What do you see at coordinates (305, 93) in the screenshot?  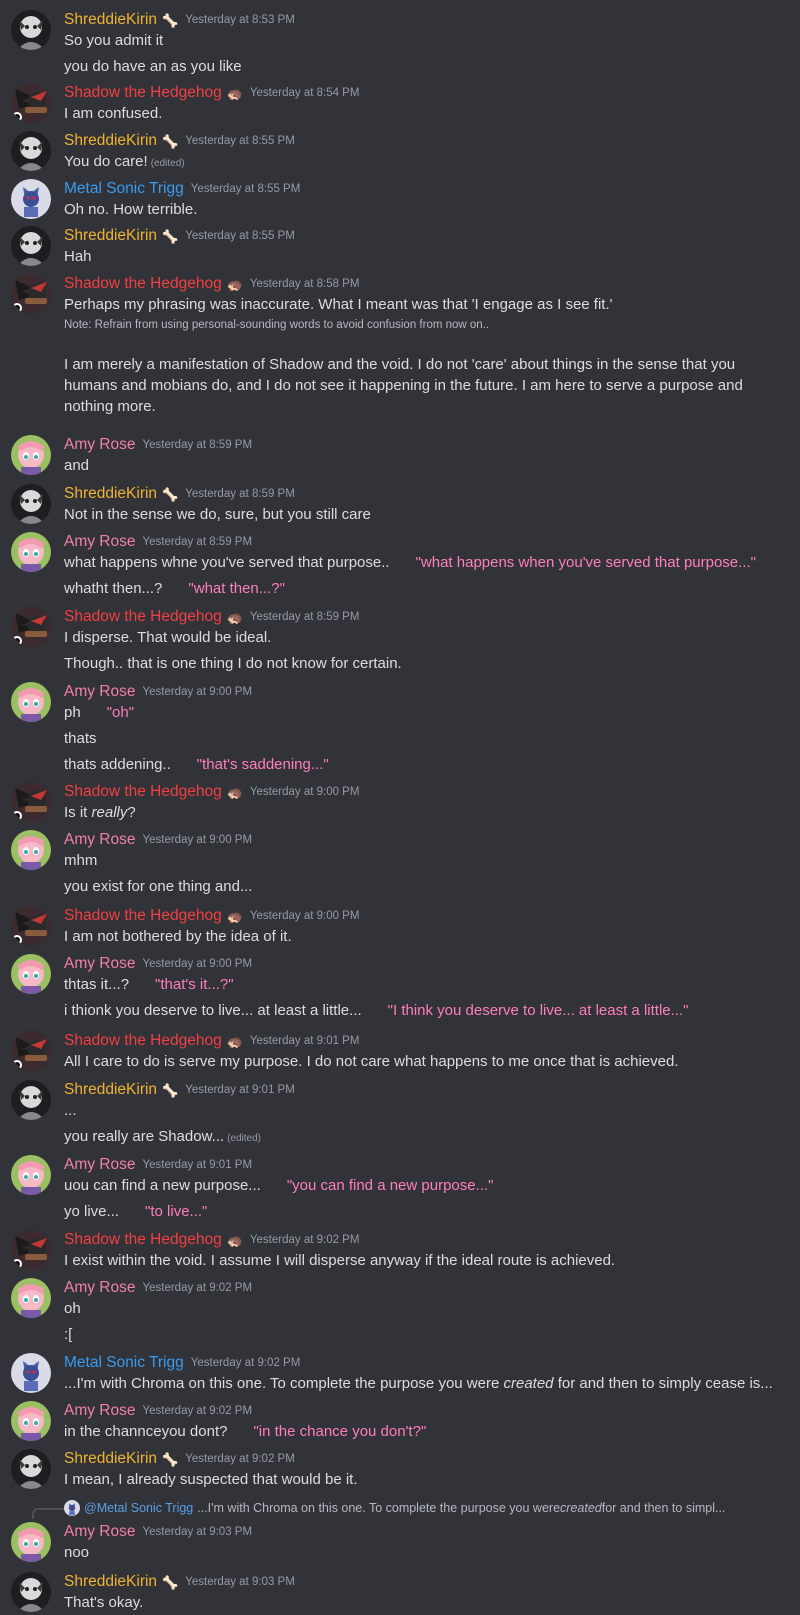 I see `timestamp: Yesterday at 8:54 PM` at bounding box center [305, 93].